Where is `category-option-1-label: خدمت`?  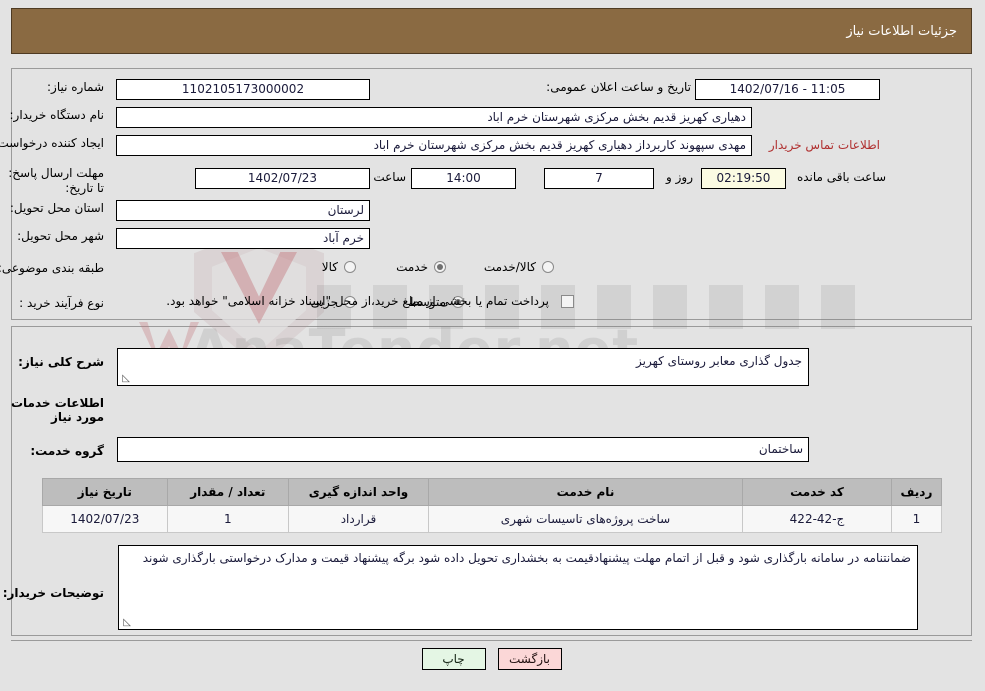 category-option-1-label: خدمت is located at coordinates (413, 267).